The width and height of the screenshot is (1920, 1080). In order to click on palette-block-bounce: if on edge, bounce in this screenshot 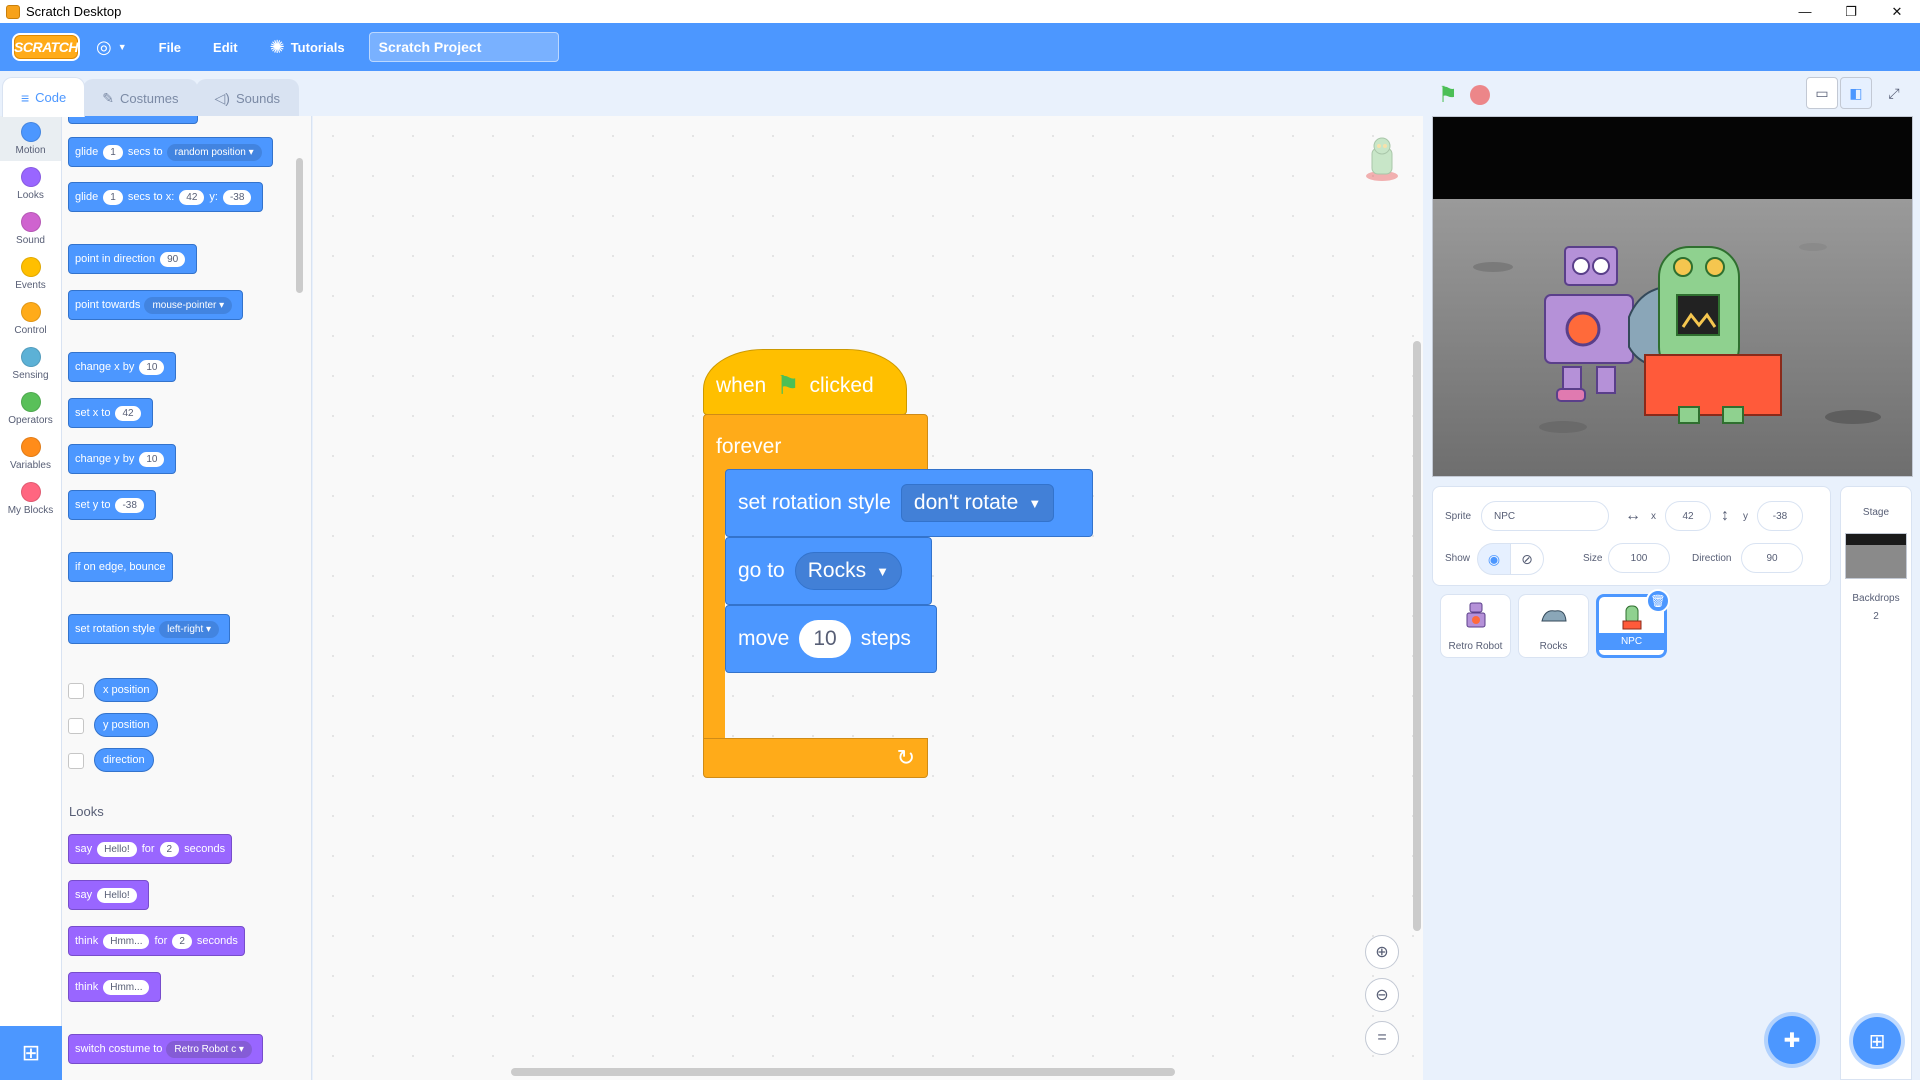, I will do `click(120, 567)`.